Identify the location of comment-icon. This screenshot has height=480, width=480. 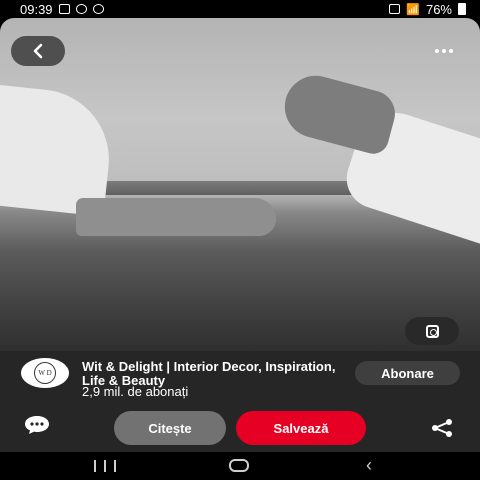
(37, 425).